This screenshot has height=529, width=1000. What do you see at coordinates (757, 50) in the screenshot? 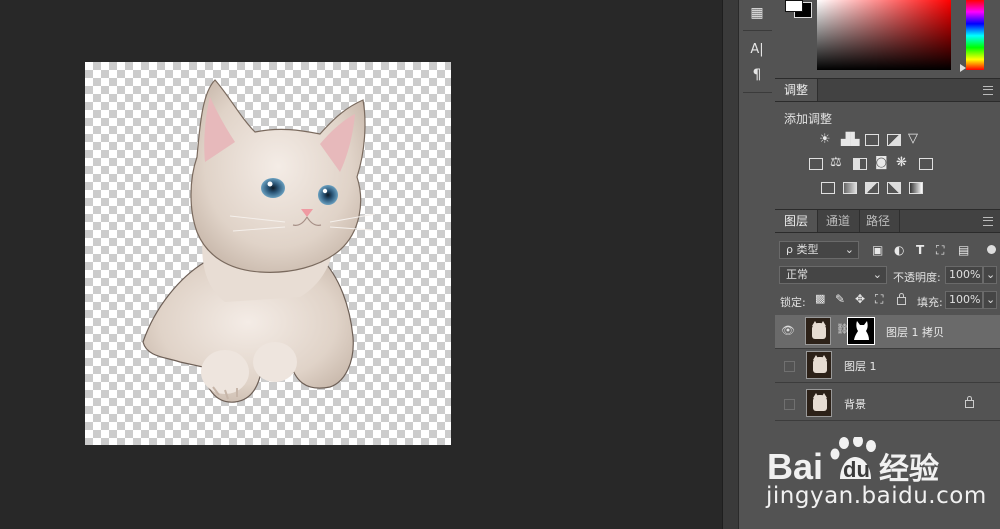
I see `character-icon: A|` at bounding box center [757, 50].